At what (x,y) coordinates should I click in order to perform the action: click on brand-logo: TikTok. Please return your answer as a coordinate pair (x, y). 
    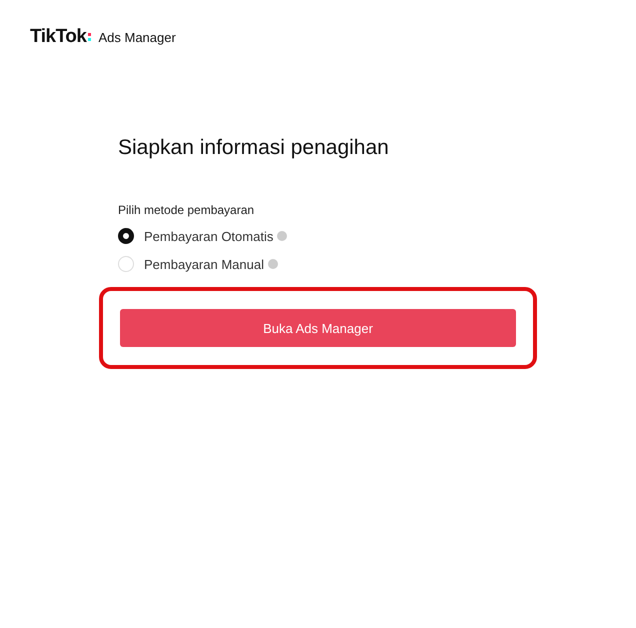
    Looking at the image, I should click on (58, 37).